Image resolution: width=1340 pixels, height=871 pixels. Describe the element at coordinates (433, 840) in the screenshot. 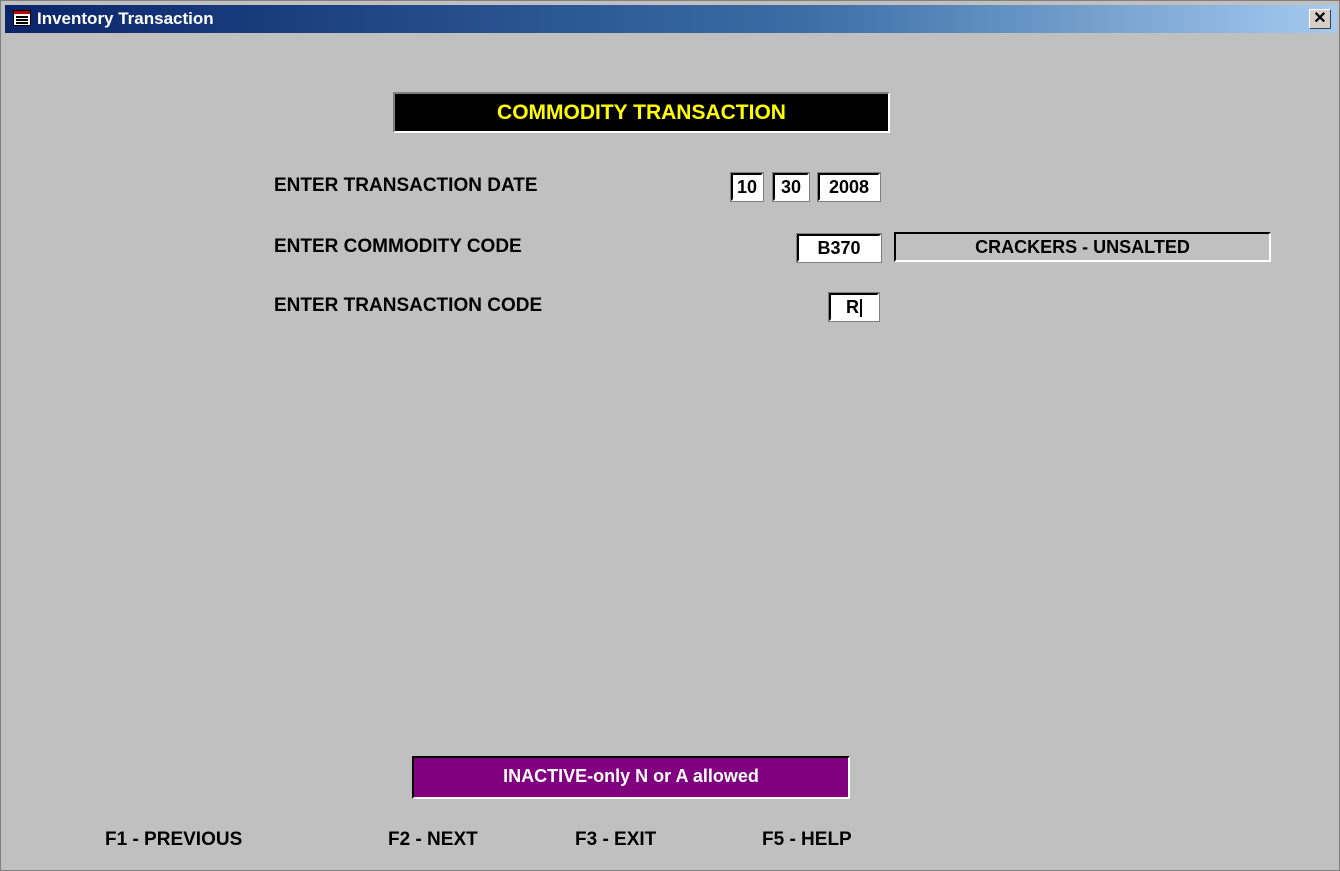

I see `f2-next-key: F2 - NEXT` at that location.